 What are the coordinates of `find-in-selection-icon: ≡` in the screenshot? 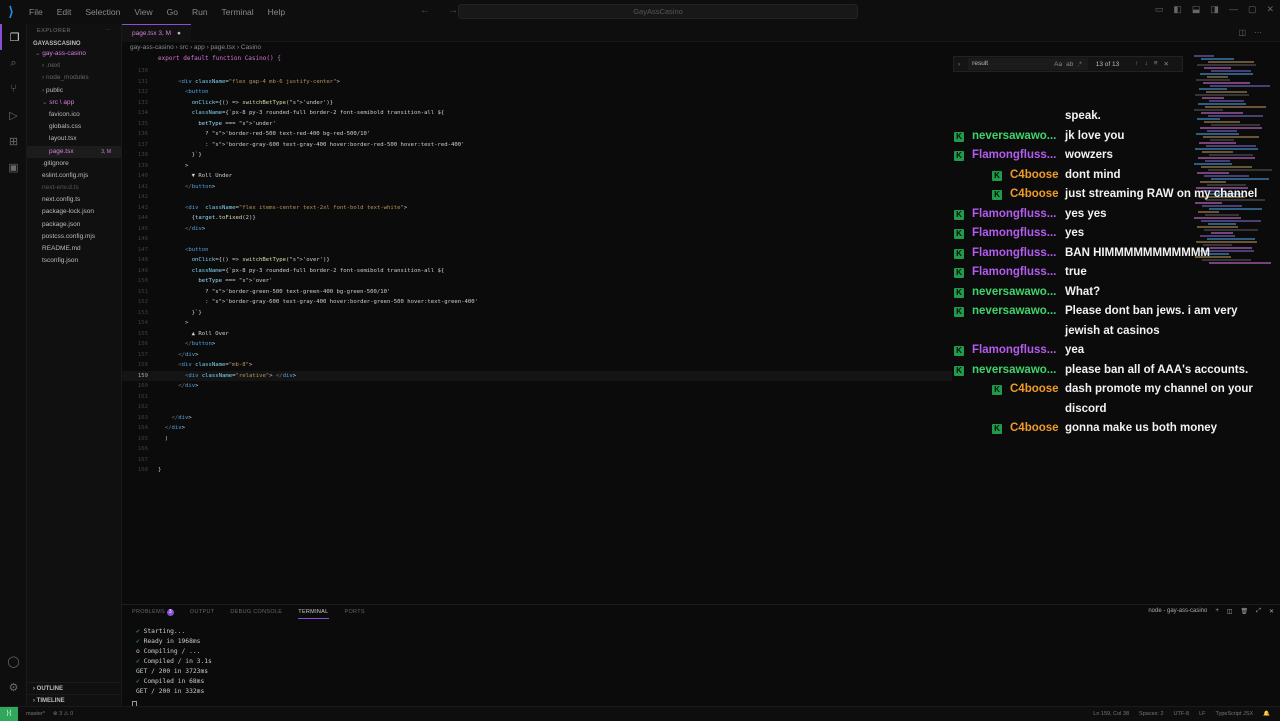 It's located at (1156, 64).